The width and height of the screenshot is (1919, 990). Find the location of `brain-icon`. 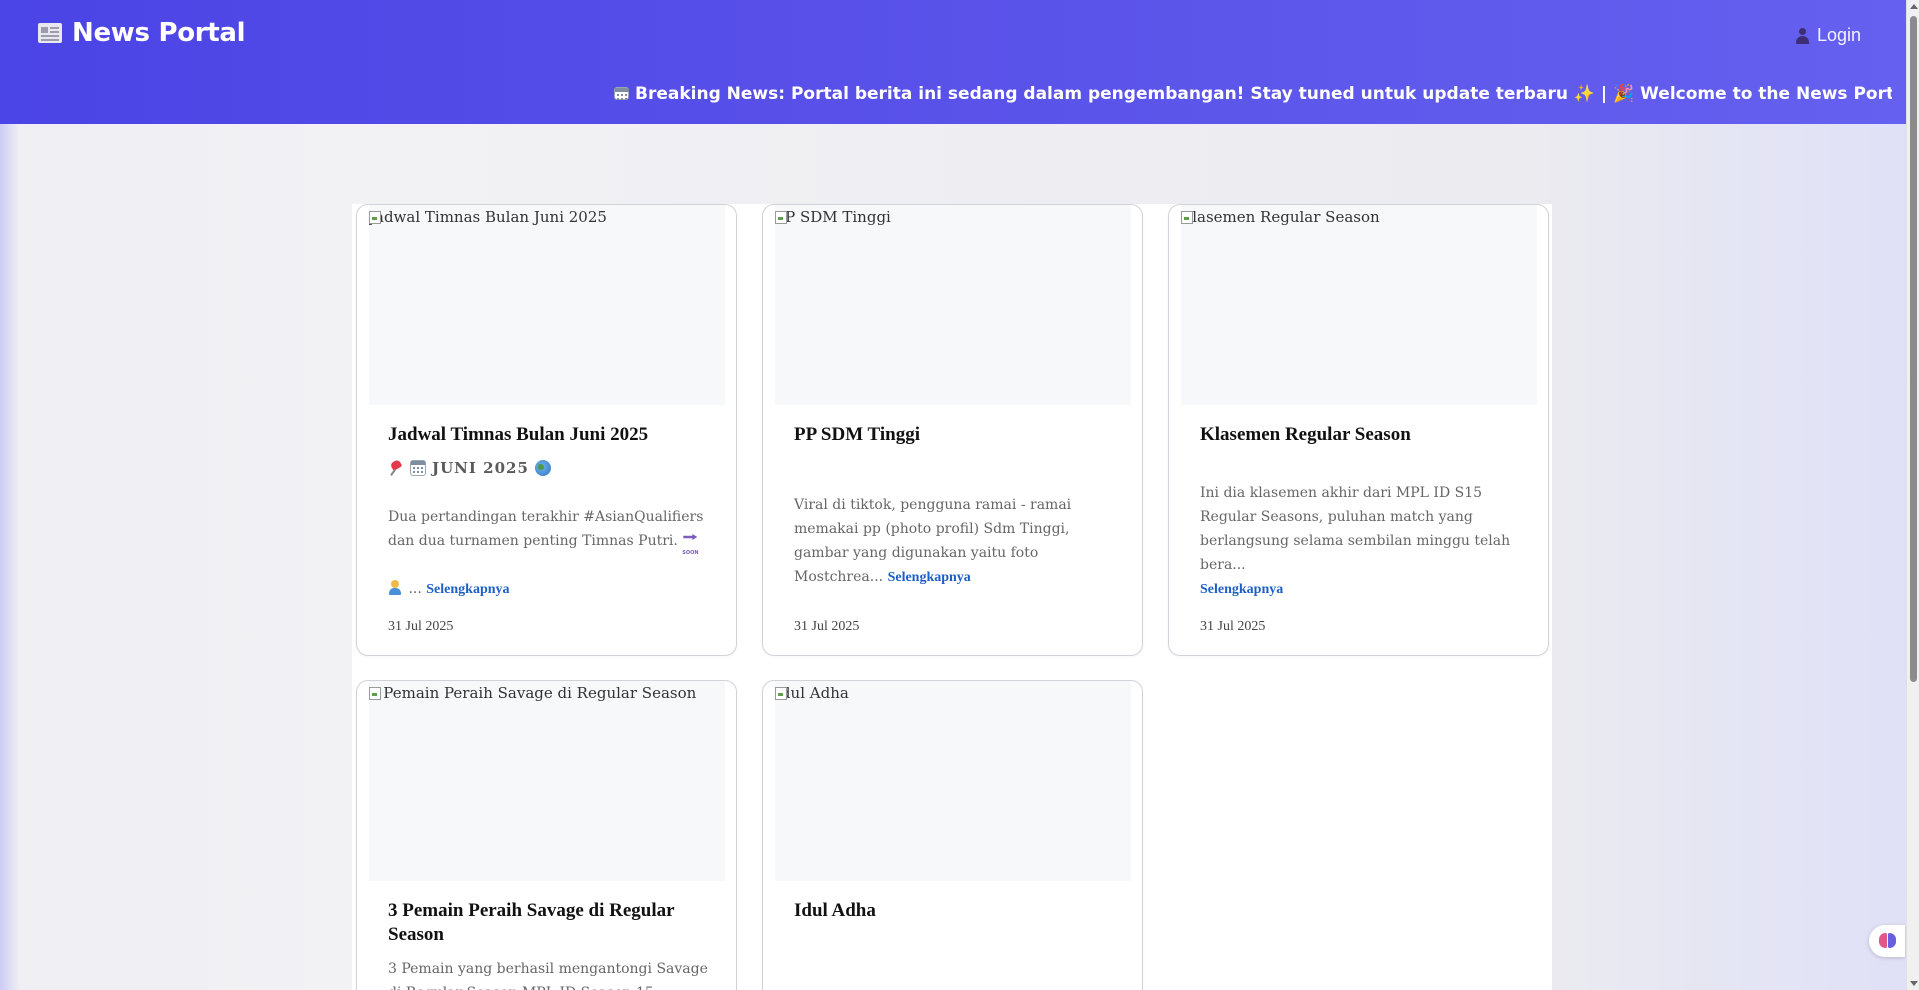

brain-icon is located at coordinates (1887, 941).